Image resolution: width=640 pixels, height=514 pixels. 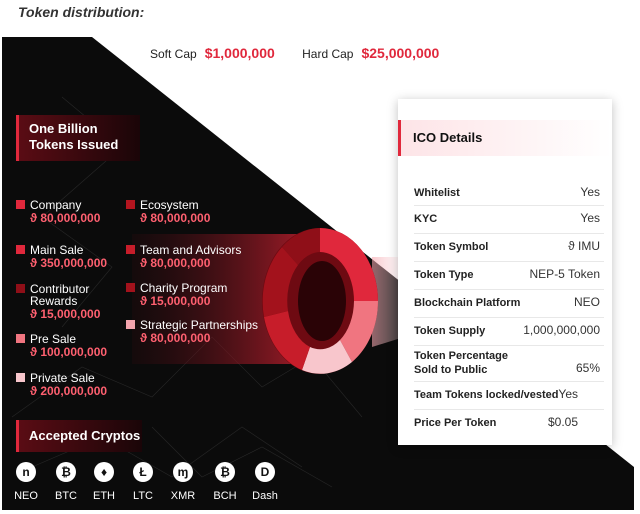 I want to click on one-billion-banner: One Billion Tokens Issued, so click(x=78, y=138).